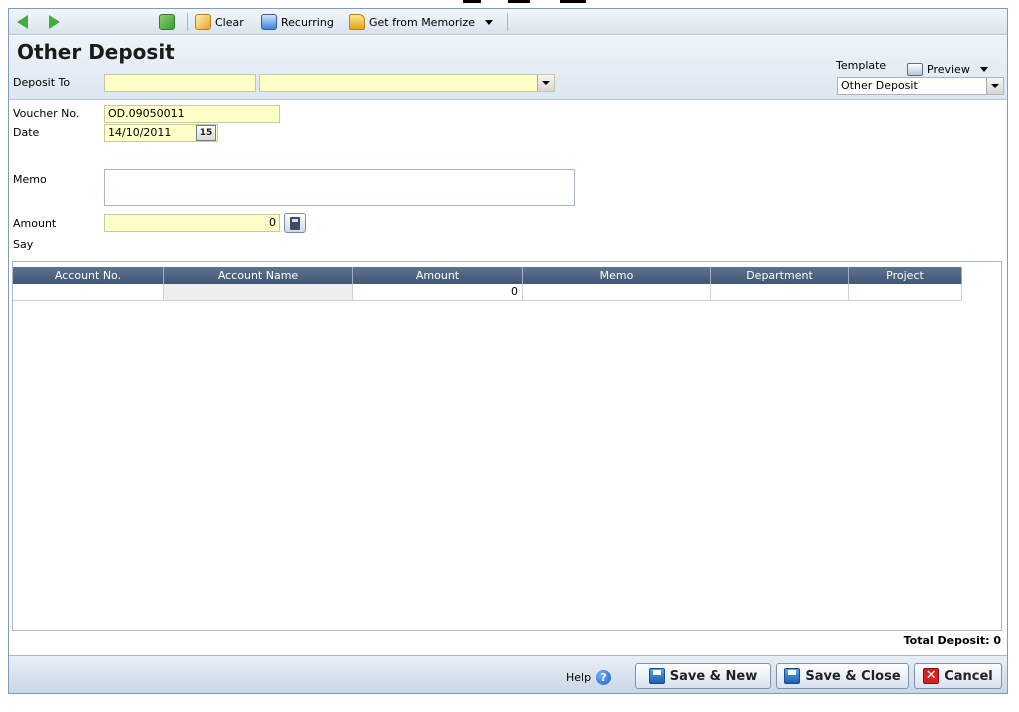 This screenshot has height=712, width=1019. Describe the element at coordinates (905, 292) in the screenshot. I see `cell-project` at that location.